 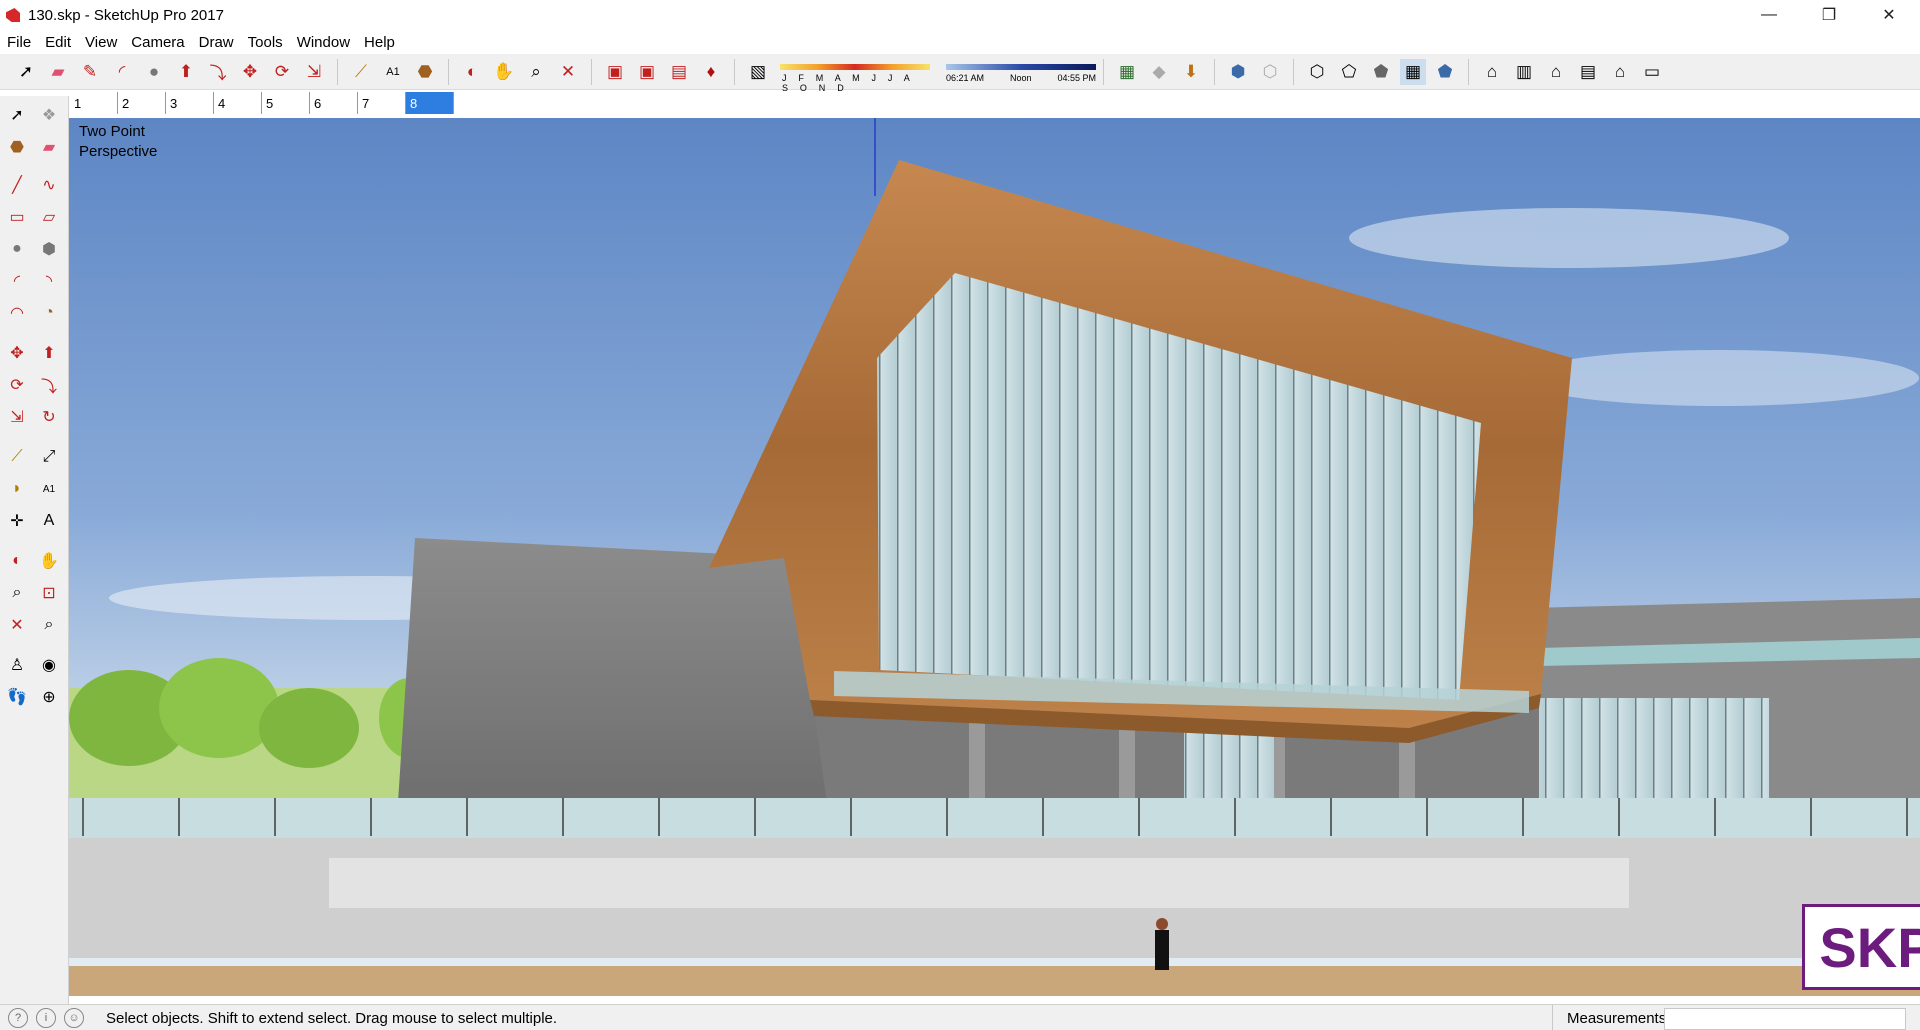 I want to click on ruby-icon: ♦, so click(x=711, y=72).